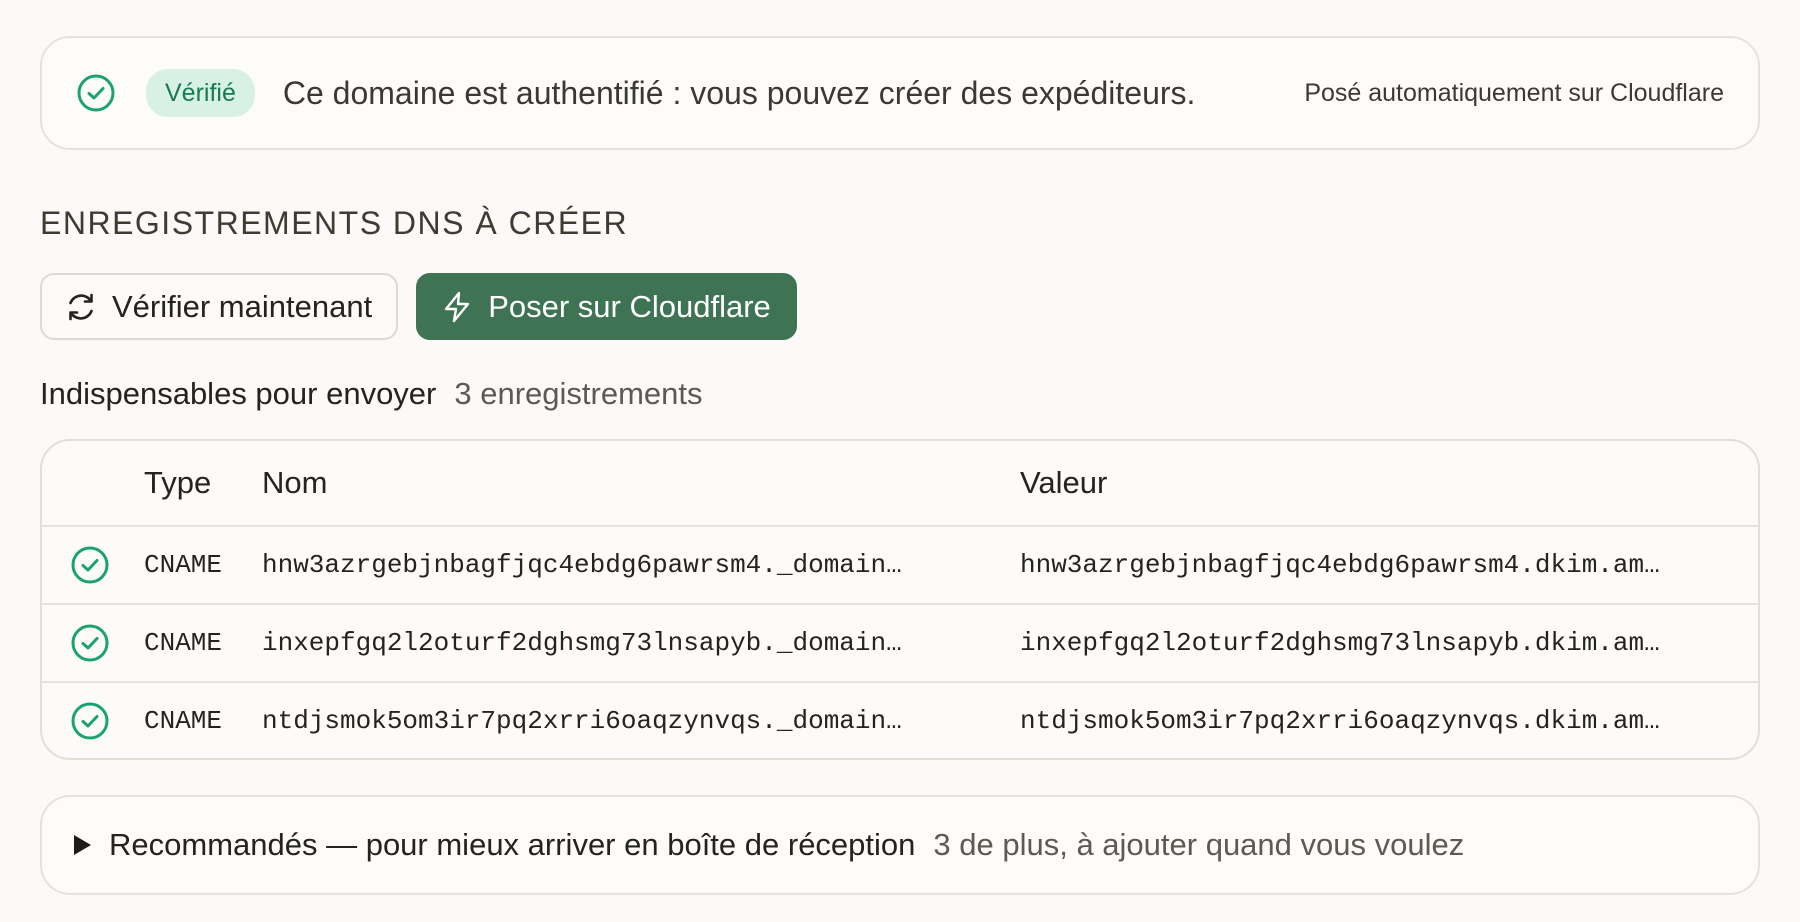 The height and width of the screenshot is (922, 1800). I want to click on lightning-icon, so click(457, 306).